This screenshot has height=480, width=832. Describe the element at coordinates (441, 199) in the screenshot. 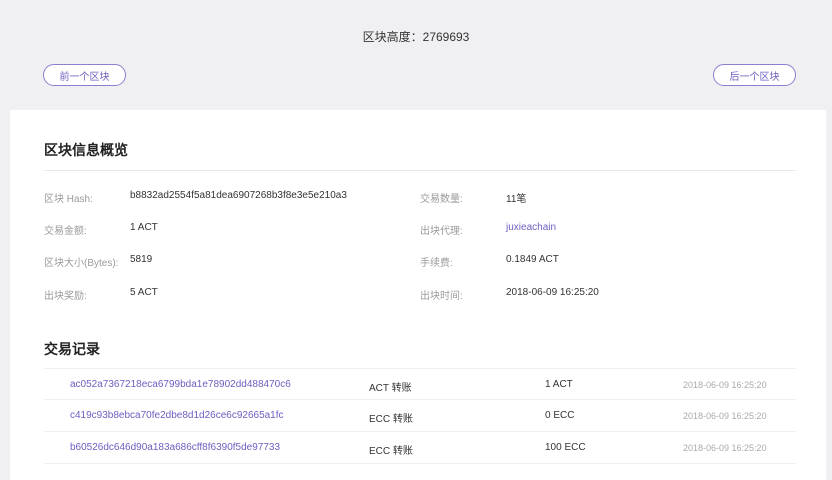

I see `tx-count-label: 交易数量:` at that location.